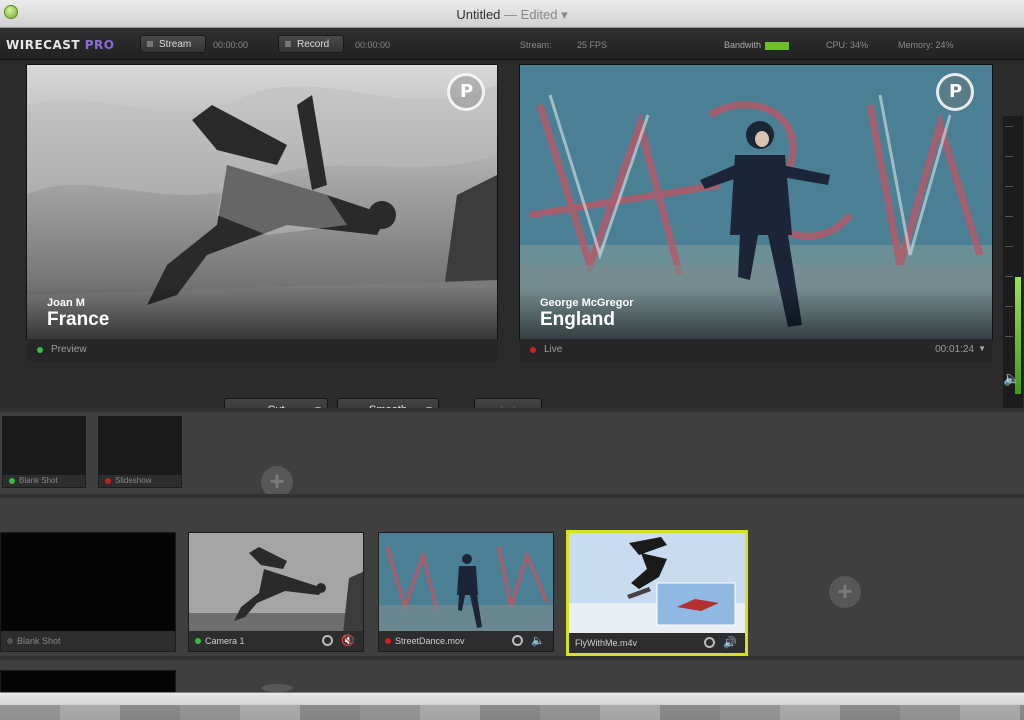  Describe the element at coordinates (175, 44) in the screenshot. I see `stream-button-label: Stream` at that location.